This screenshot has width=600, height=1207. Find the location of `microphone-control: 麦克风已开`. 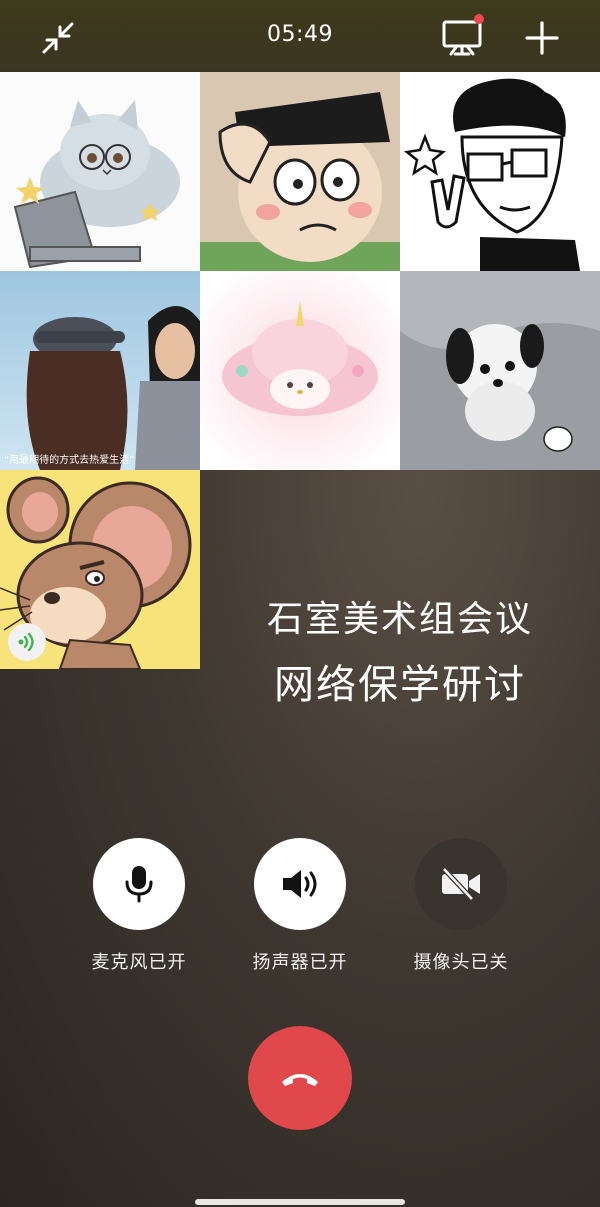

microphone-control: 麦克风已开 is located at coordinates (139, 906).